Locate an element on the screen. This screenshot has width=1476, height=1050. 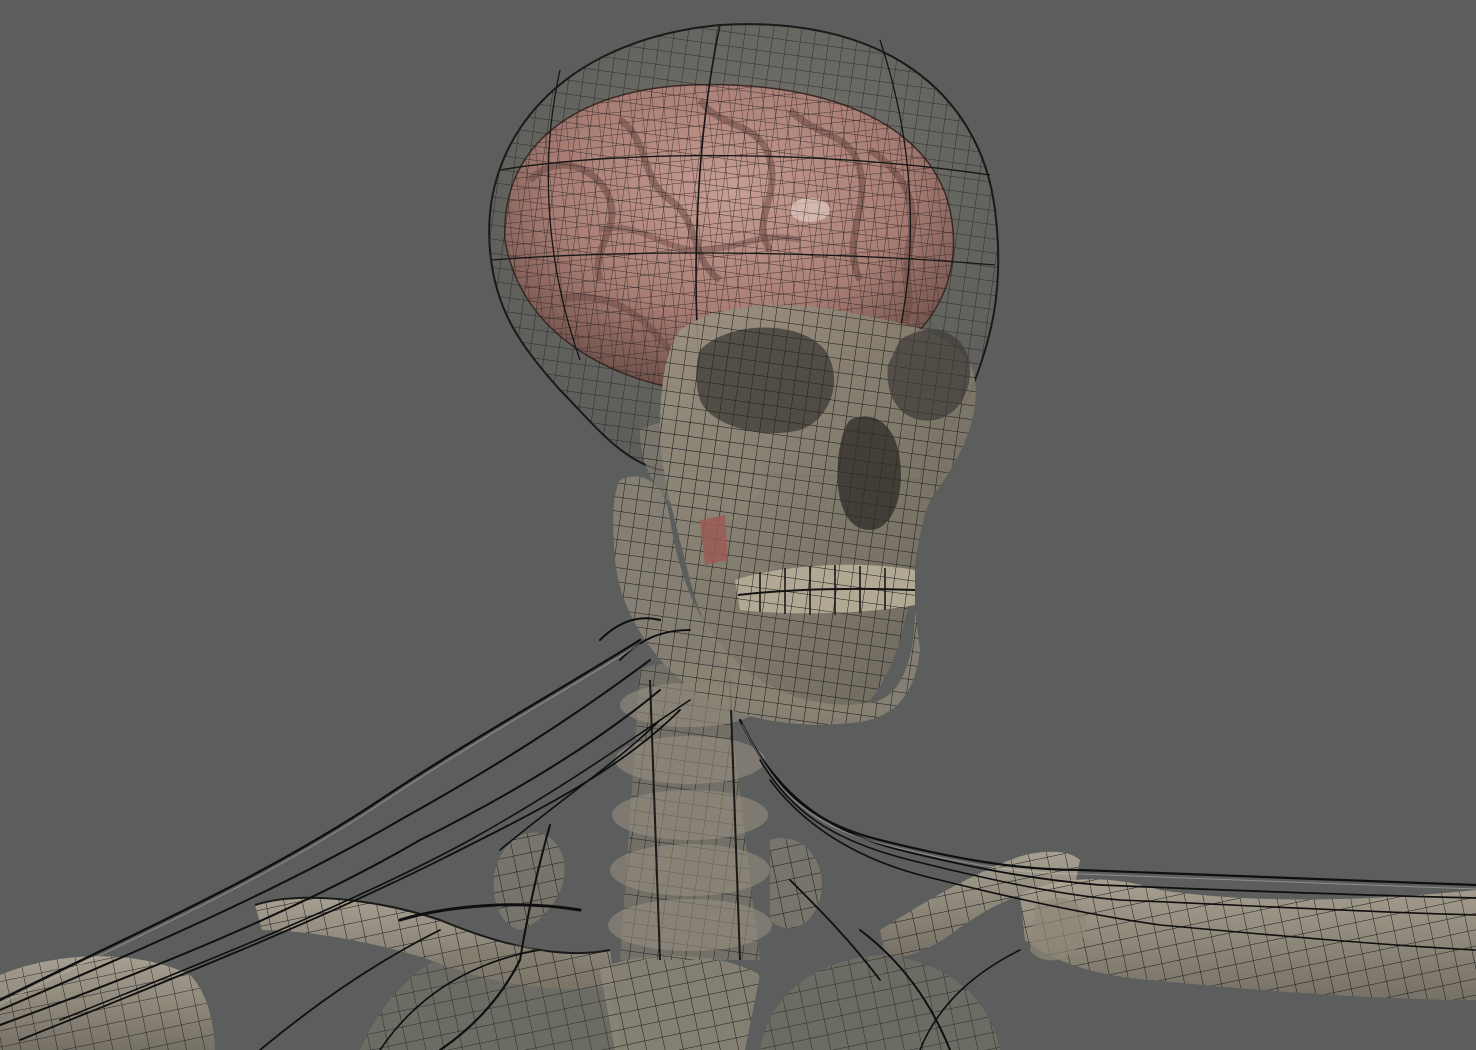
nasal-cavity is located at coordinates (869, 473).